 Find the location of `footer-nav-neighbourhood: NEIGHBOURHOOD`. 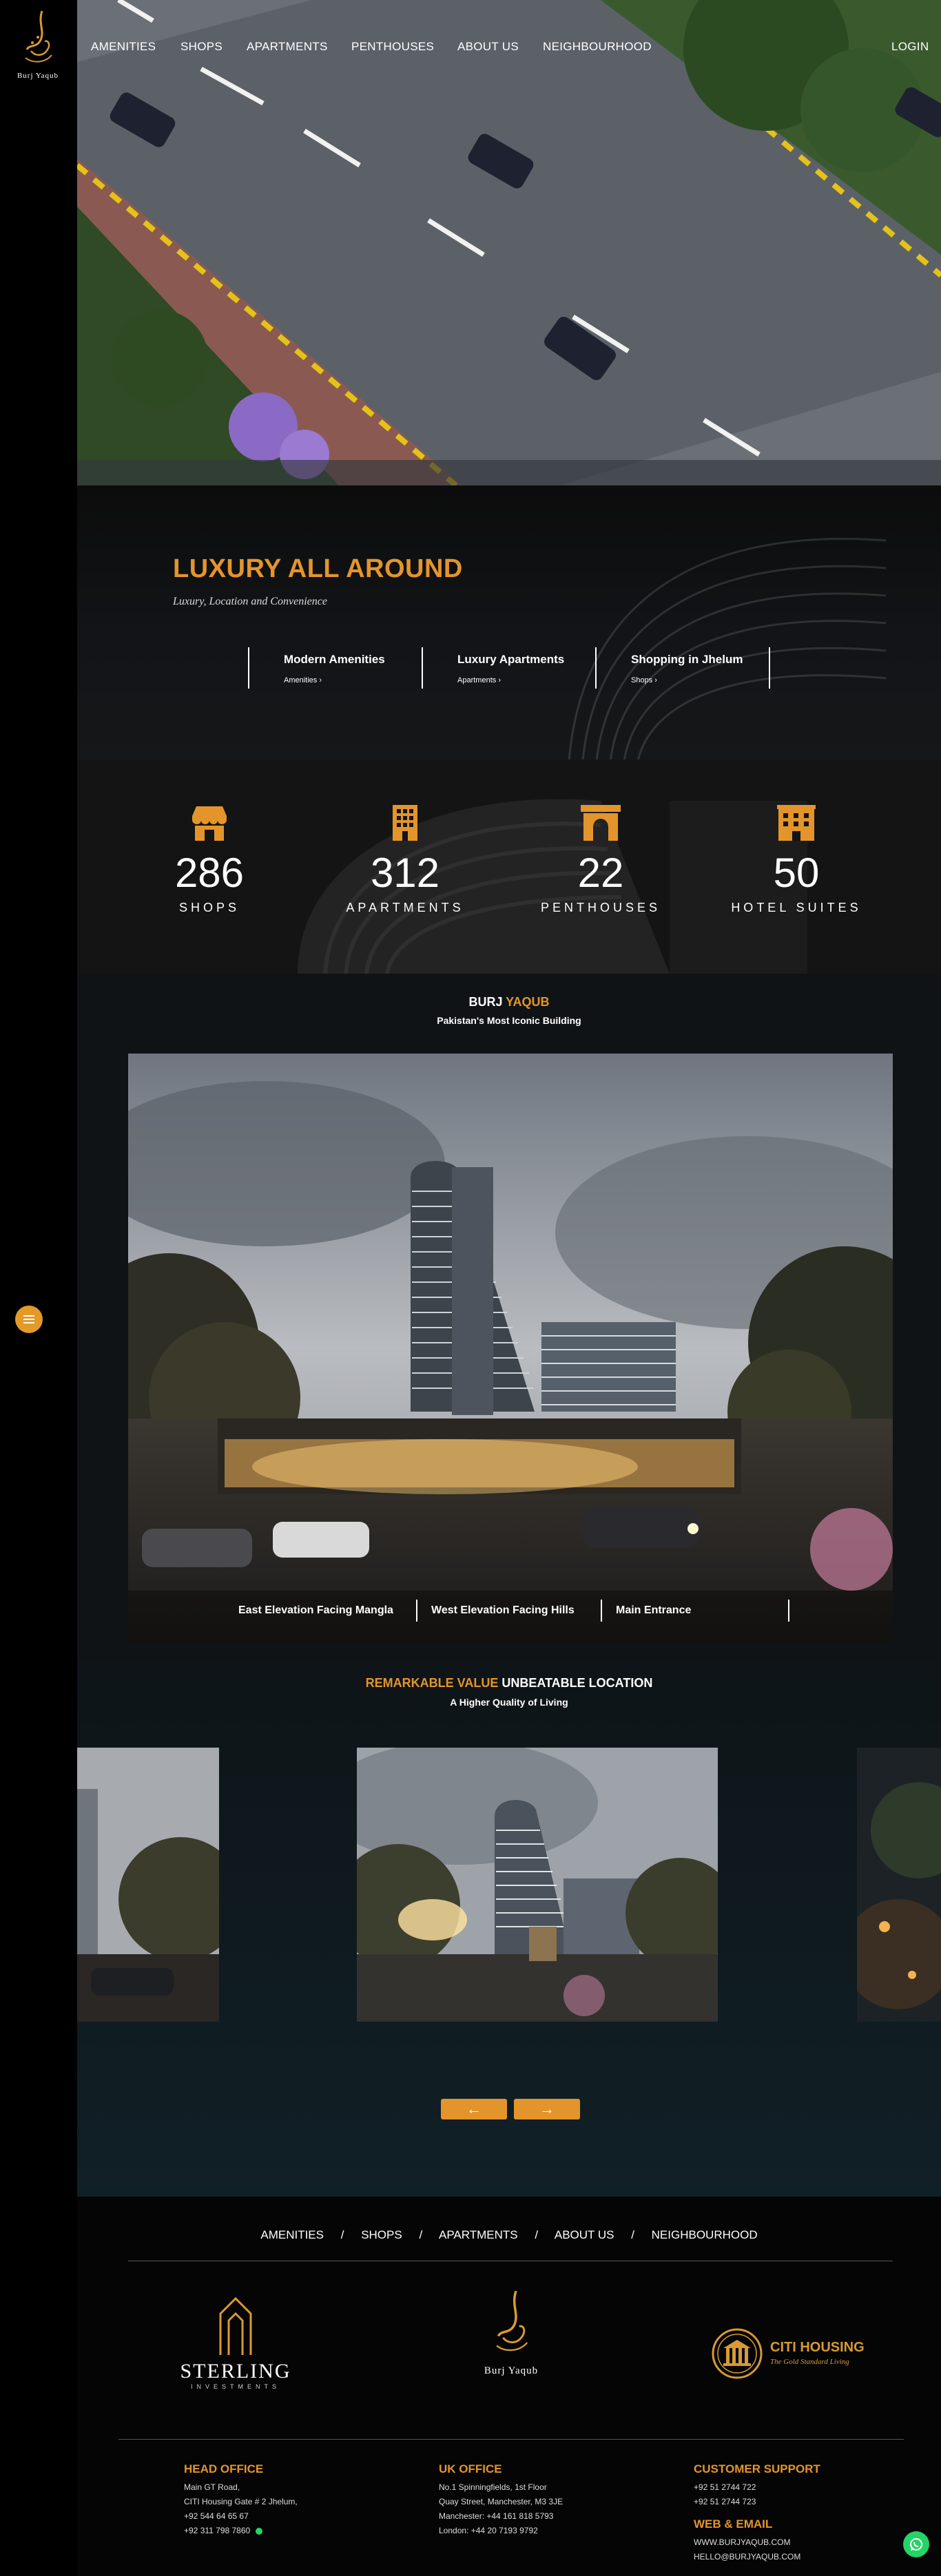

footer-nav-neighbourhood: NEIGHBOURHOOD is located at coordinates (705, 2234).